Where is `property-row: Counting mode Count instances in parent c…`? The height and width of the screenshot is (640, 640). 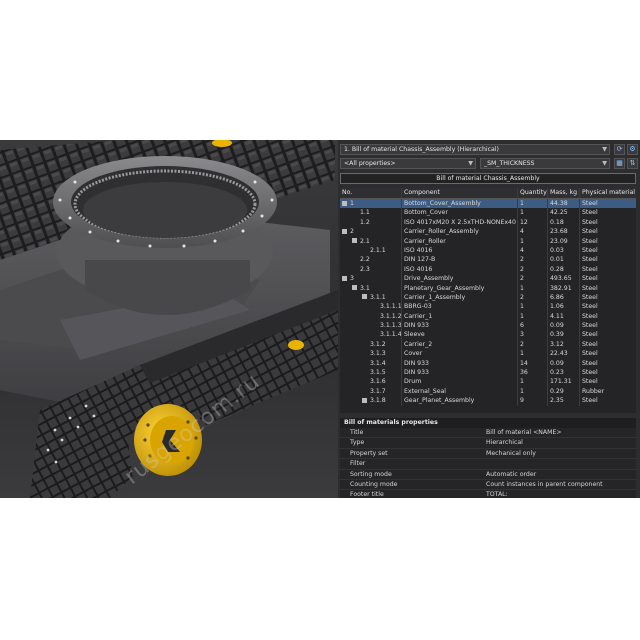 property-row: Counting mode Count instances in parent c… is located at coordinates (488, 485).